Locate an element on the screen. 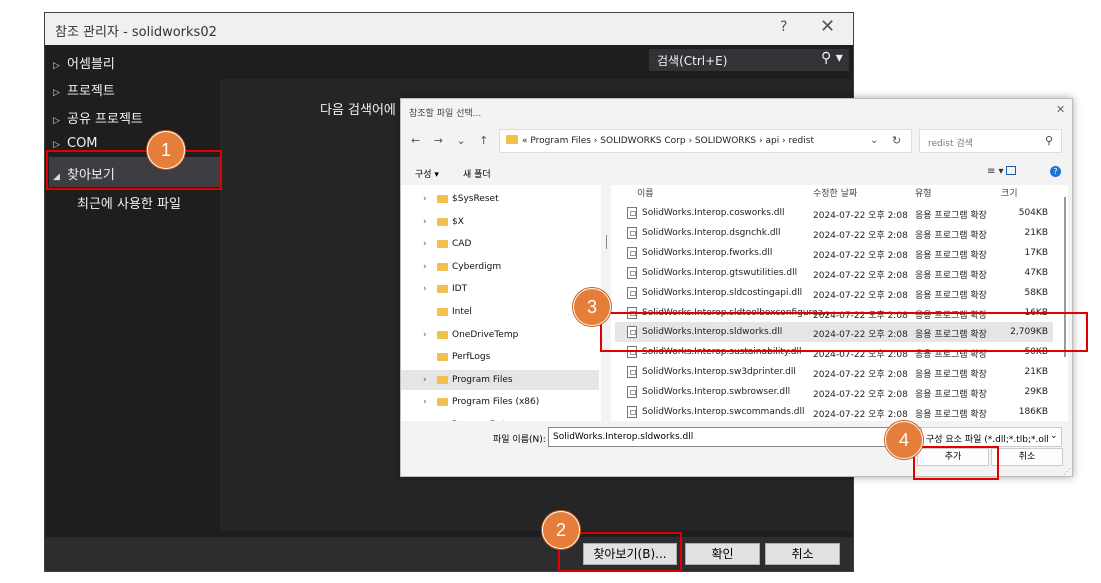  help-button: ? is located at coordinates (783, 27).